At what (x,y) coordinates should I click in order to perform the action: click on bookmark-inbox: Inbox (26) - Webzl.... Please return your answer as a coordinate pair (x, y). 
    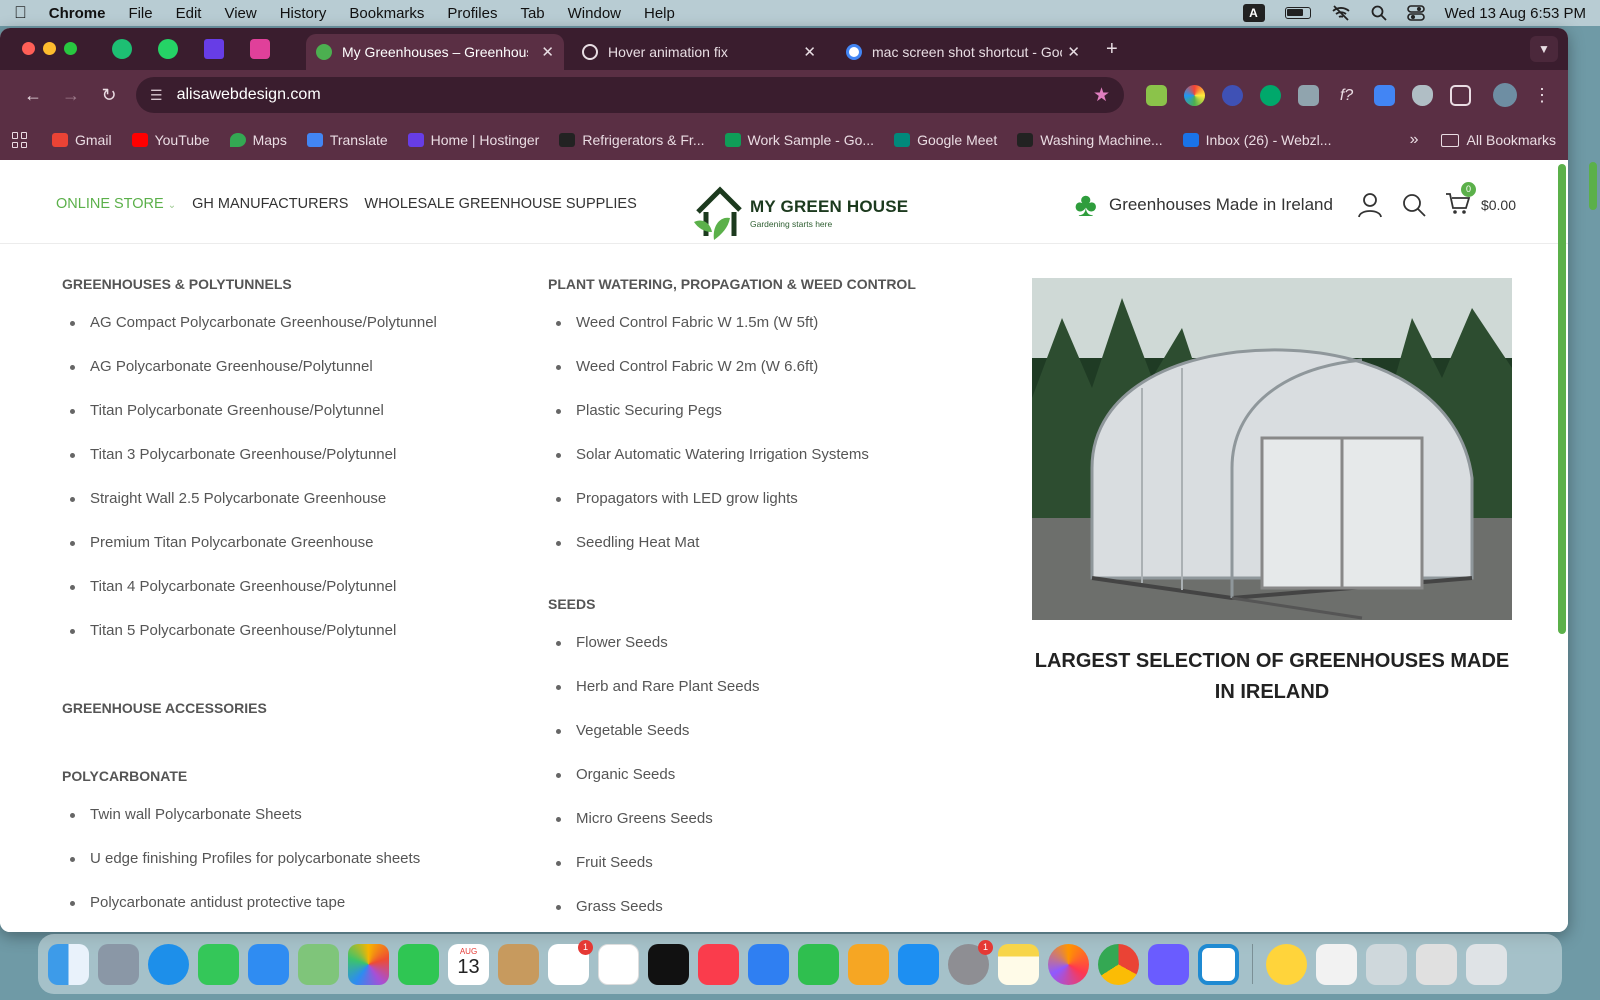
    Looking at the image, I should click on (1256, 140).